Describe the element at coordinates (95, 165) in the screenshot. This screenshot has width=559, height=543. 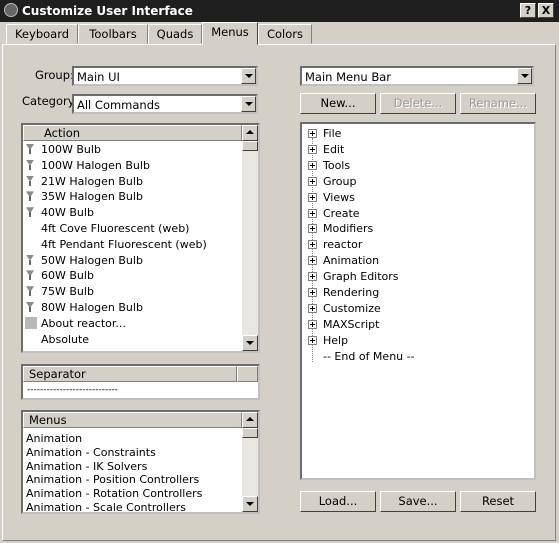
I see `action-item-label: 100W Halogen Bulb` at that location.